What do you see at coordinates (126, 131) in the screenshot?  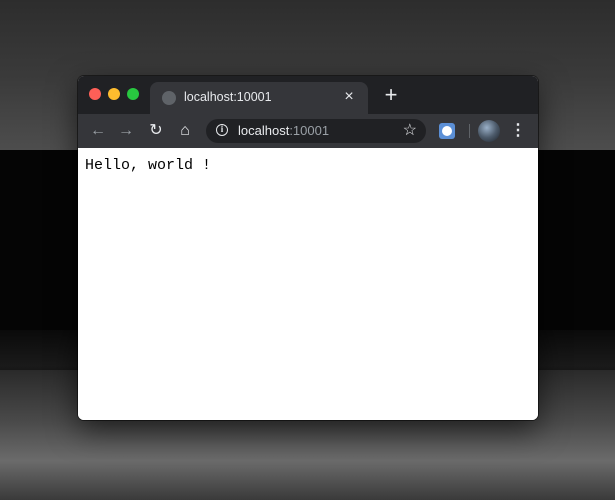 I see `forward-button: →` at bounding box center [126, 131].